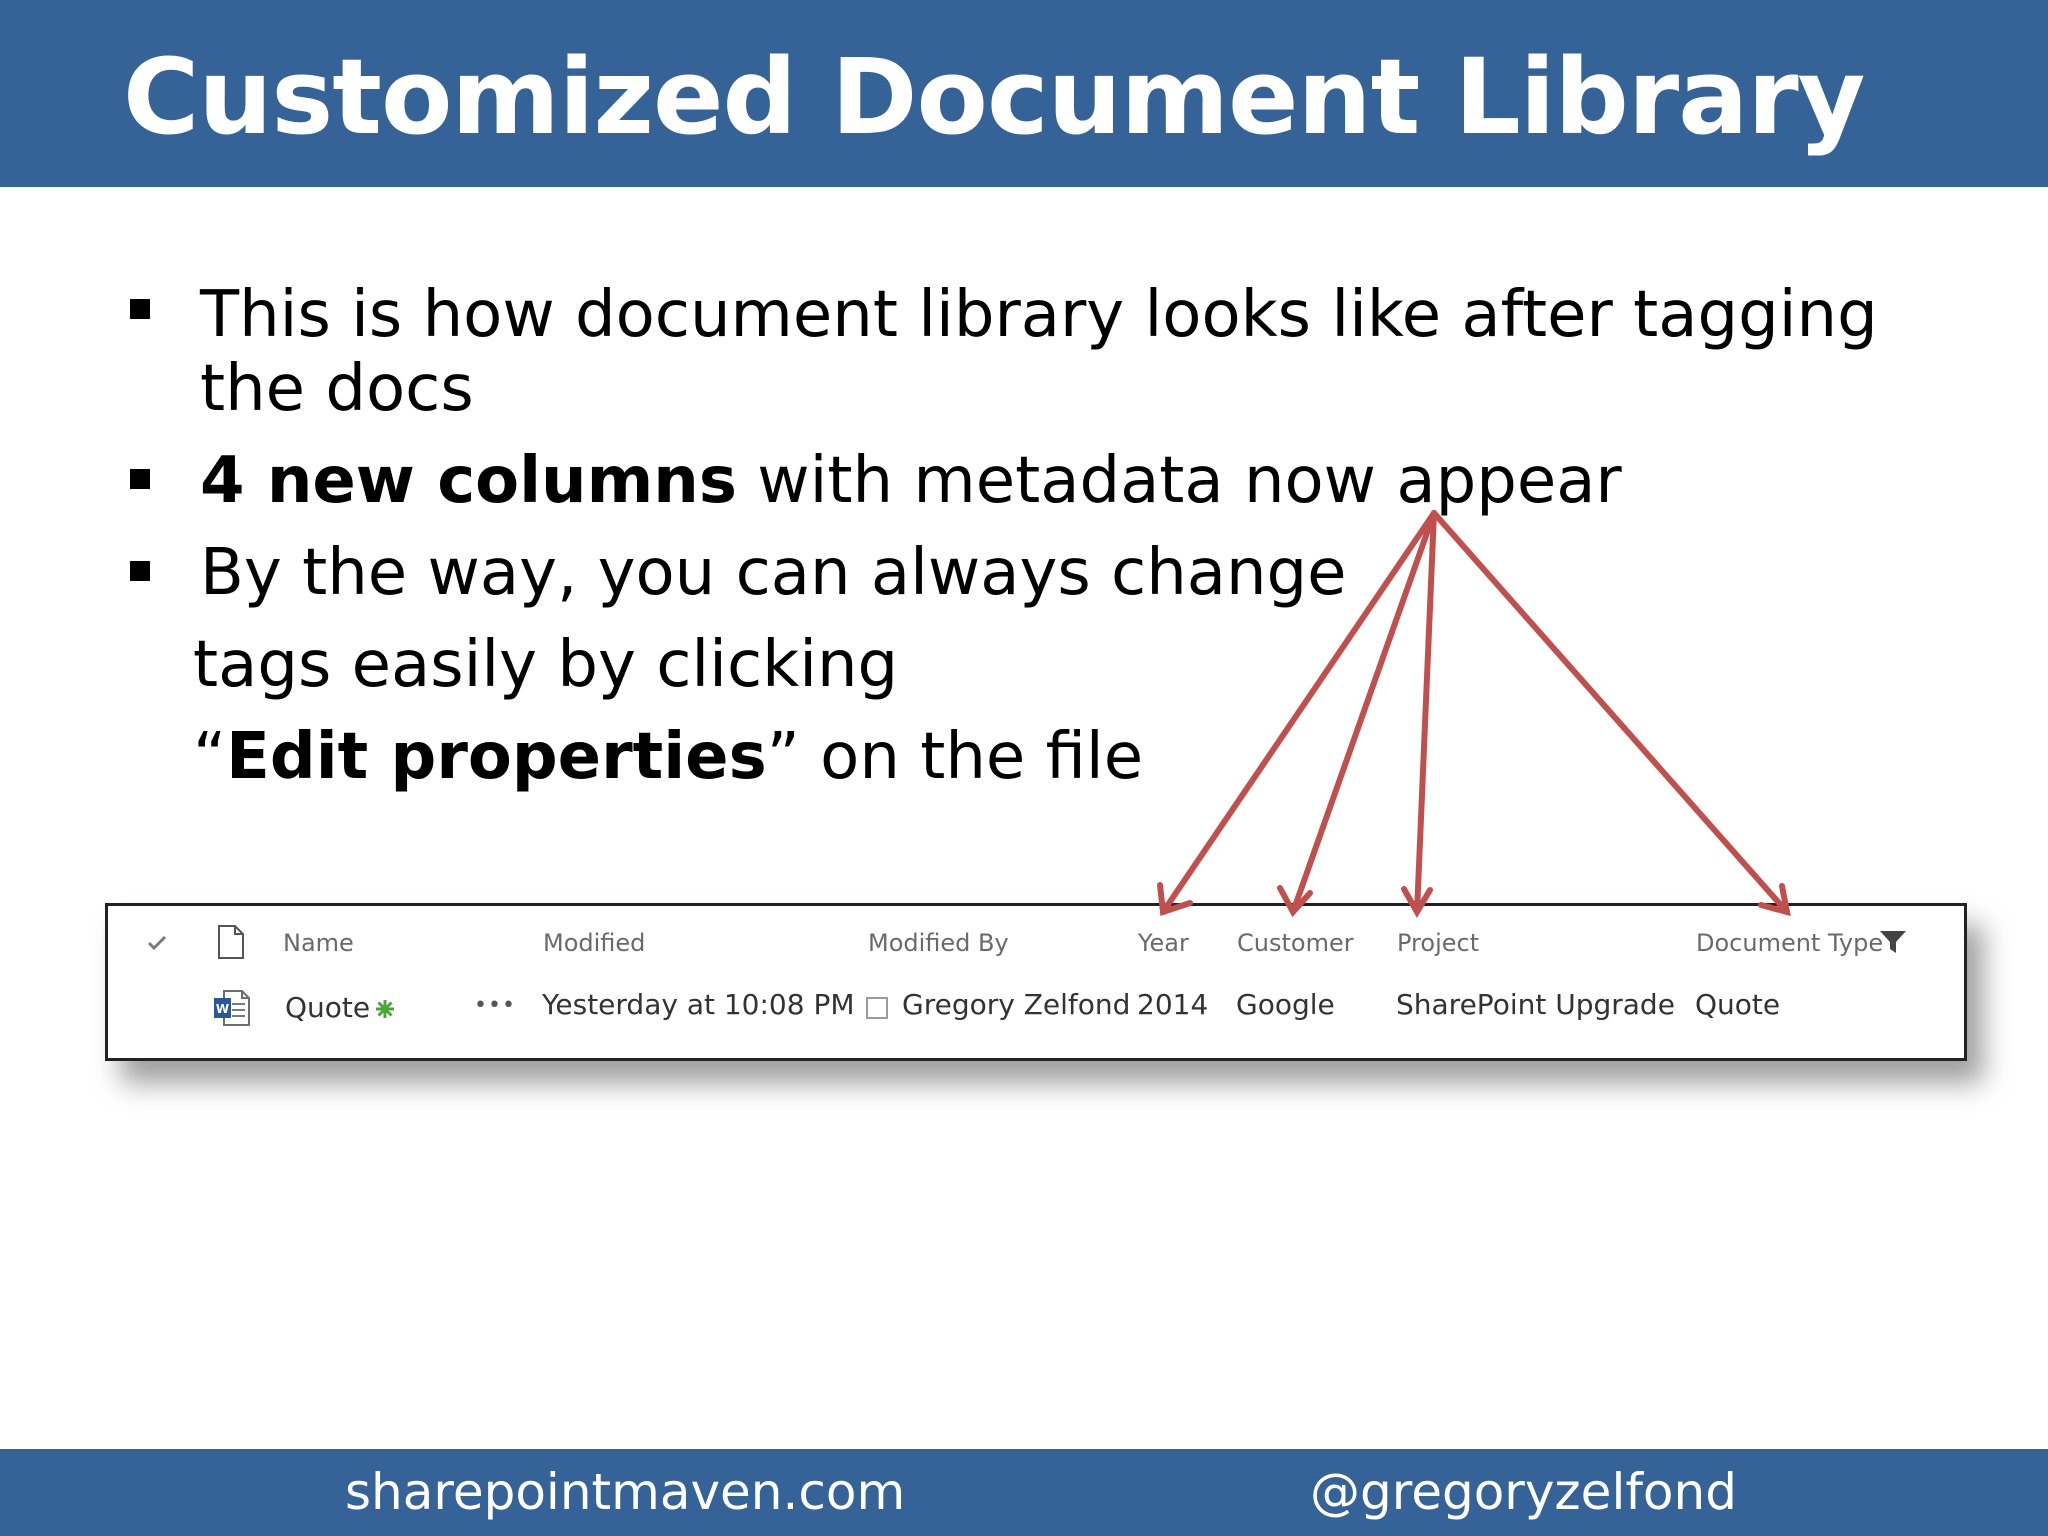 This screenshot has height=1536, width=2048. Describe the element at coordinates (1016, 1005) in the screenshot. I see `row-modified-by-link: Gregory Zelfond` at that location.